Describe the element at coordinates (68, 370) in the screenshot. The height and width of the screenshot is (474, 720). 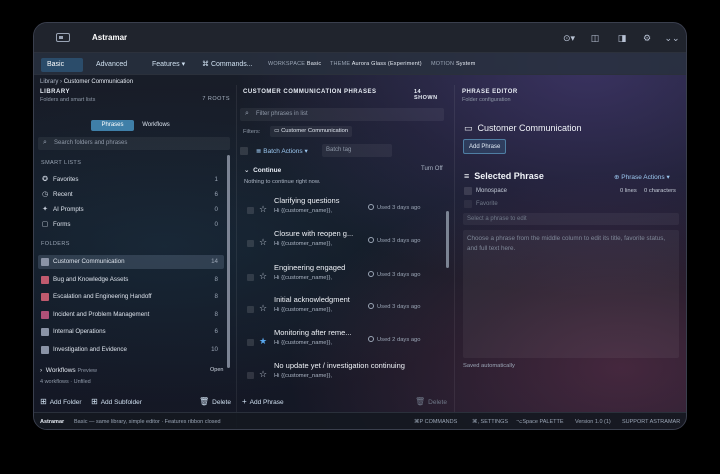
I see `workflows-section: › Workflows Preview` at that location.